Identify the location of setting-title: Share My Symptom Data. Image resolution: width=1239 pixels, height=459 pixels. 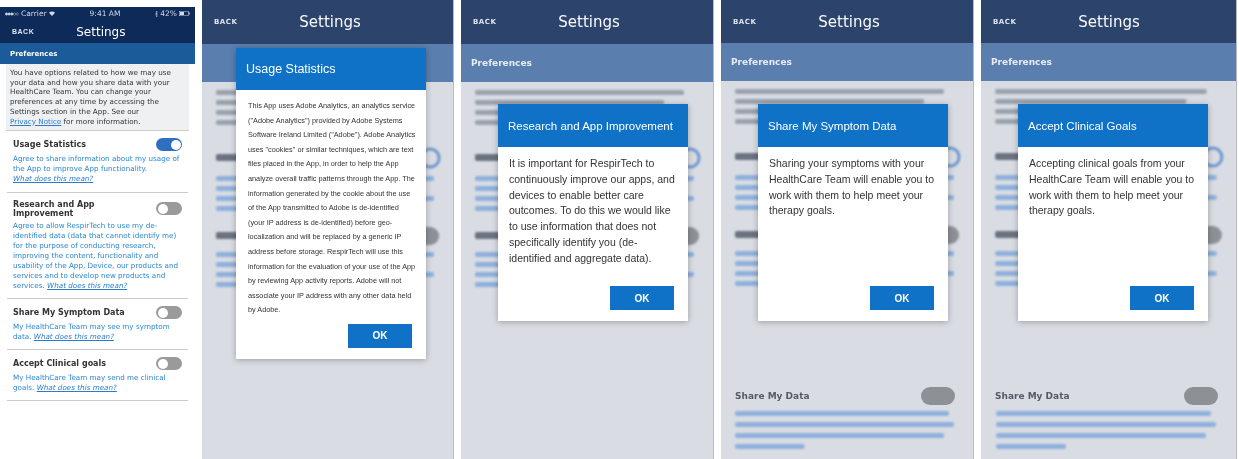
(69, 313).